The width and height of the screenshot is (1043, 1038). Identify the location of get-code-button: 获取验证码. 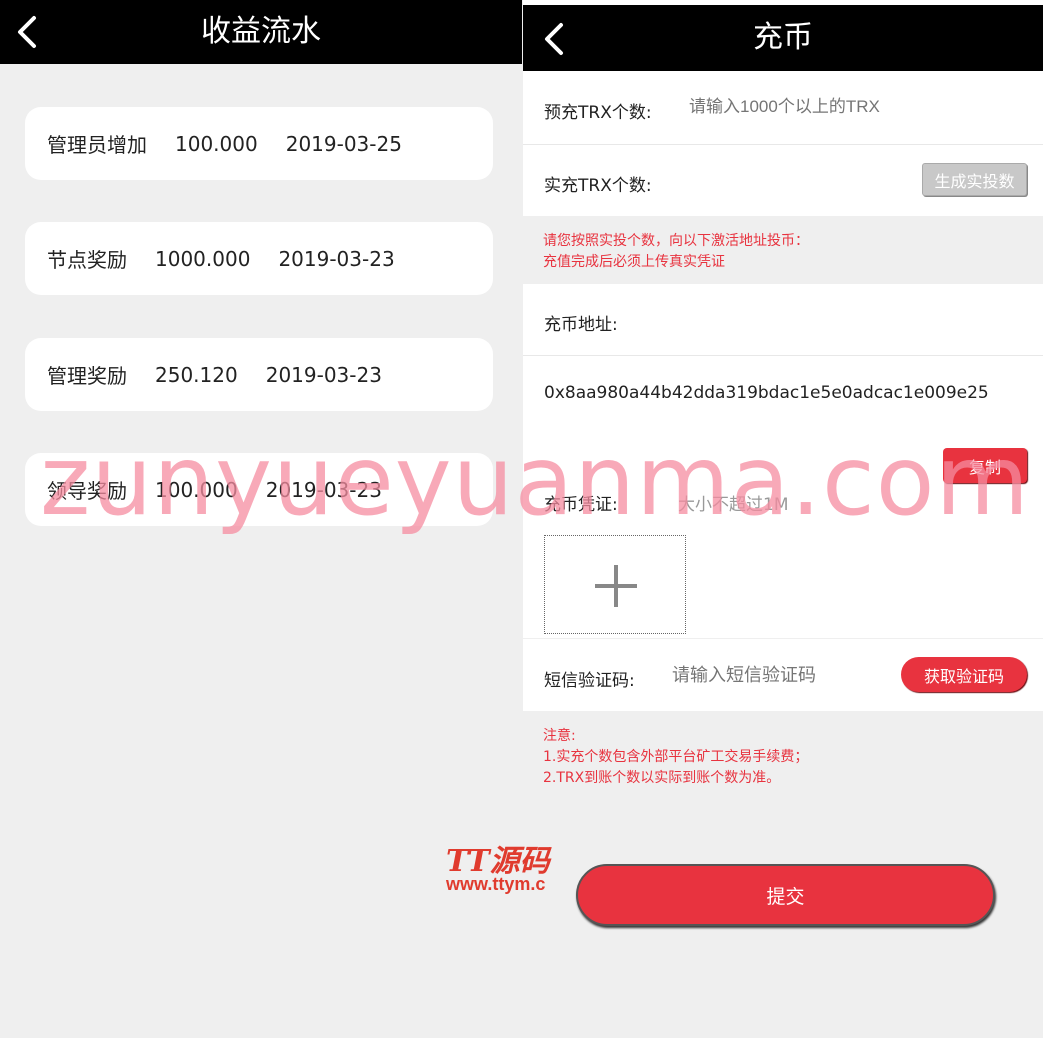
(964, 674).